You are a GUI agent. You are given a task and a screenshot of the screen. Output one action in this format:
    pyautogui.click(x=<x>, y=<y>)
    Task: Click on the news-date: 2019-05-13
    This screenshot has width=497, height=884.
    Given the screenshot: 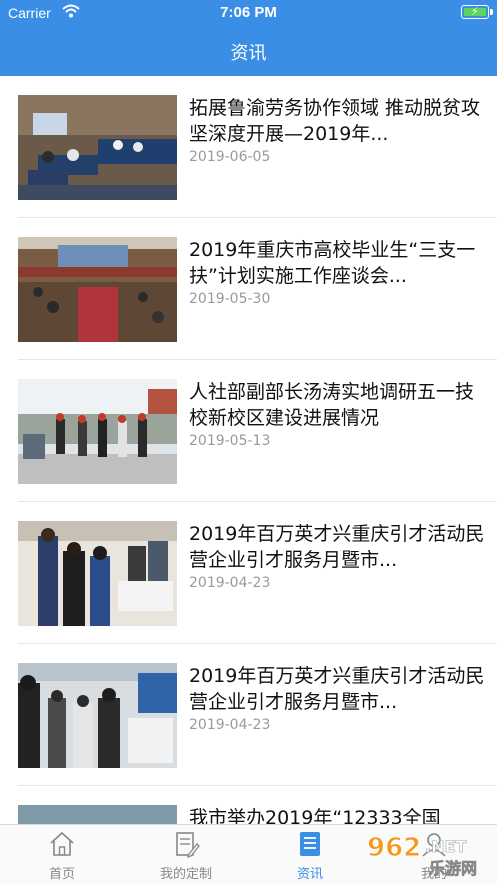 What is the action you would take?
    pyautogui.click(x=230, y=441)
    